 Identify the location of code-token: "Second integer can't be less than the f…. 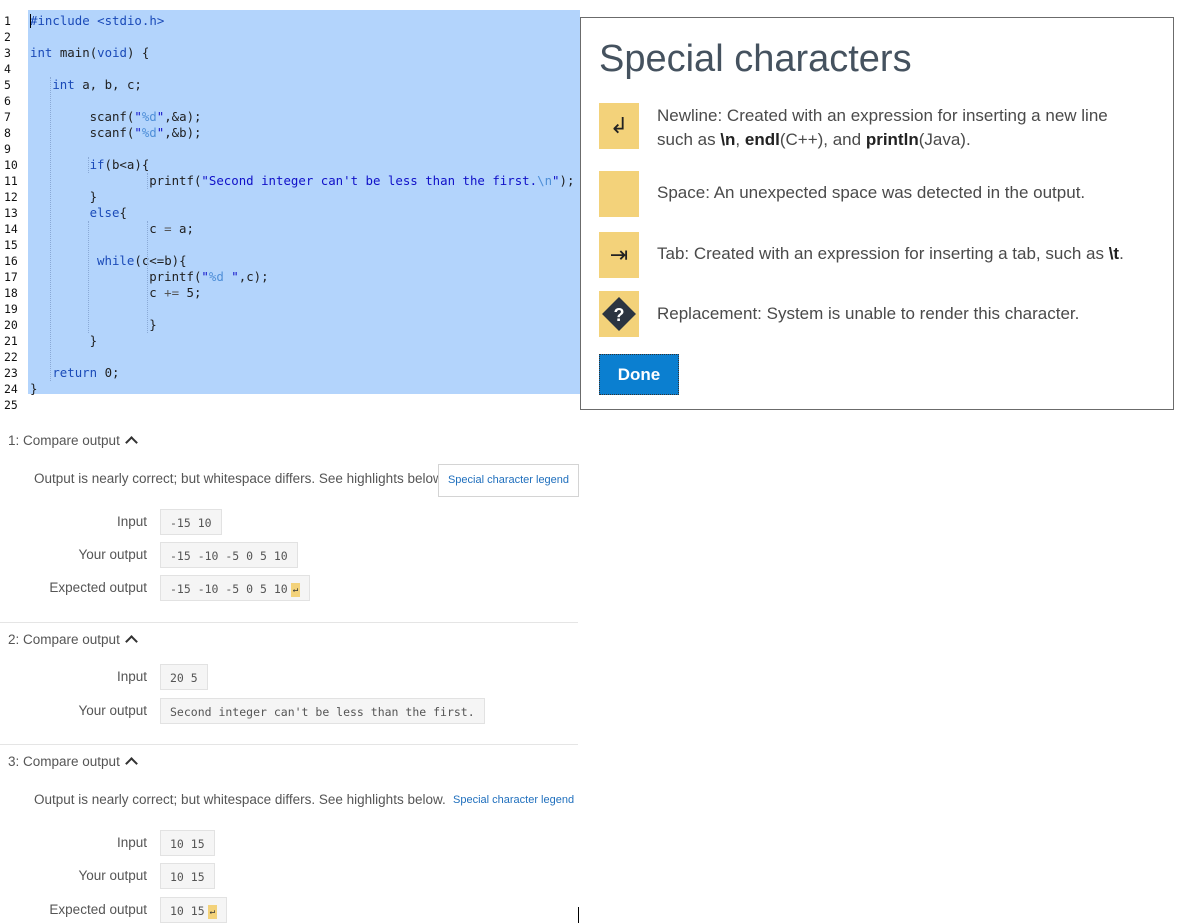
(369, 180).